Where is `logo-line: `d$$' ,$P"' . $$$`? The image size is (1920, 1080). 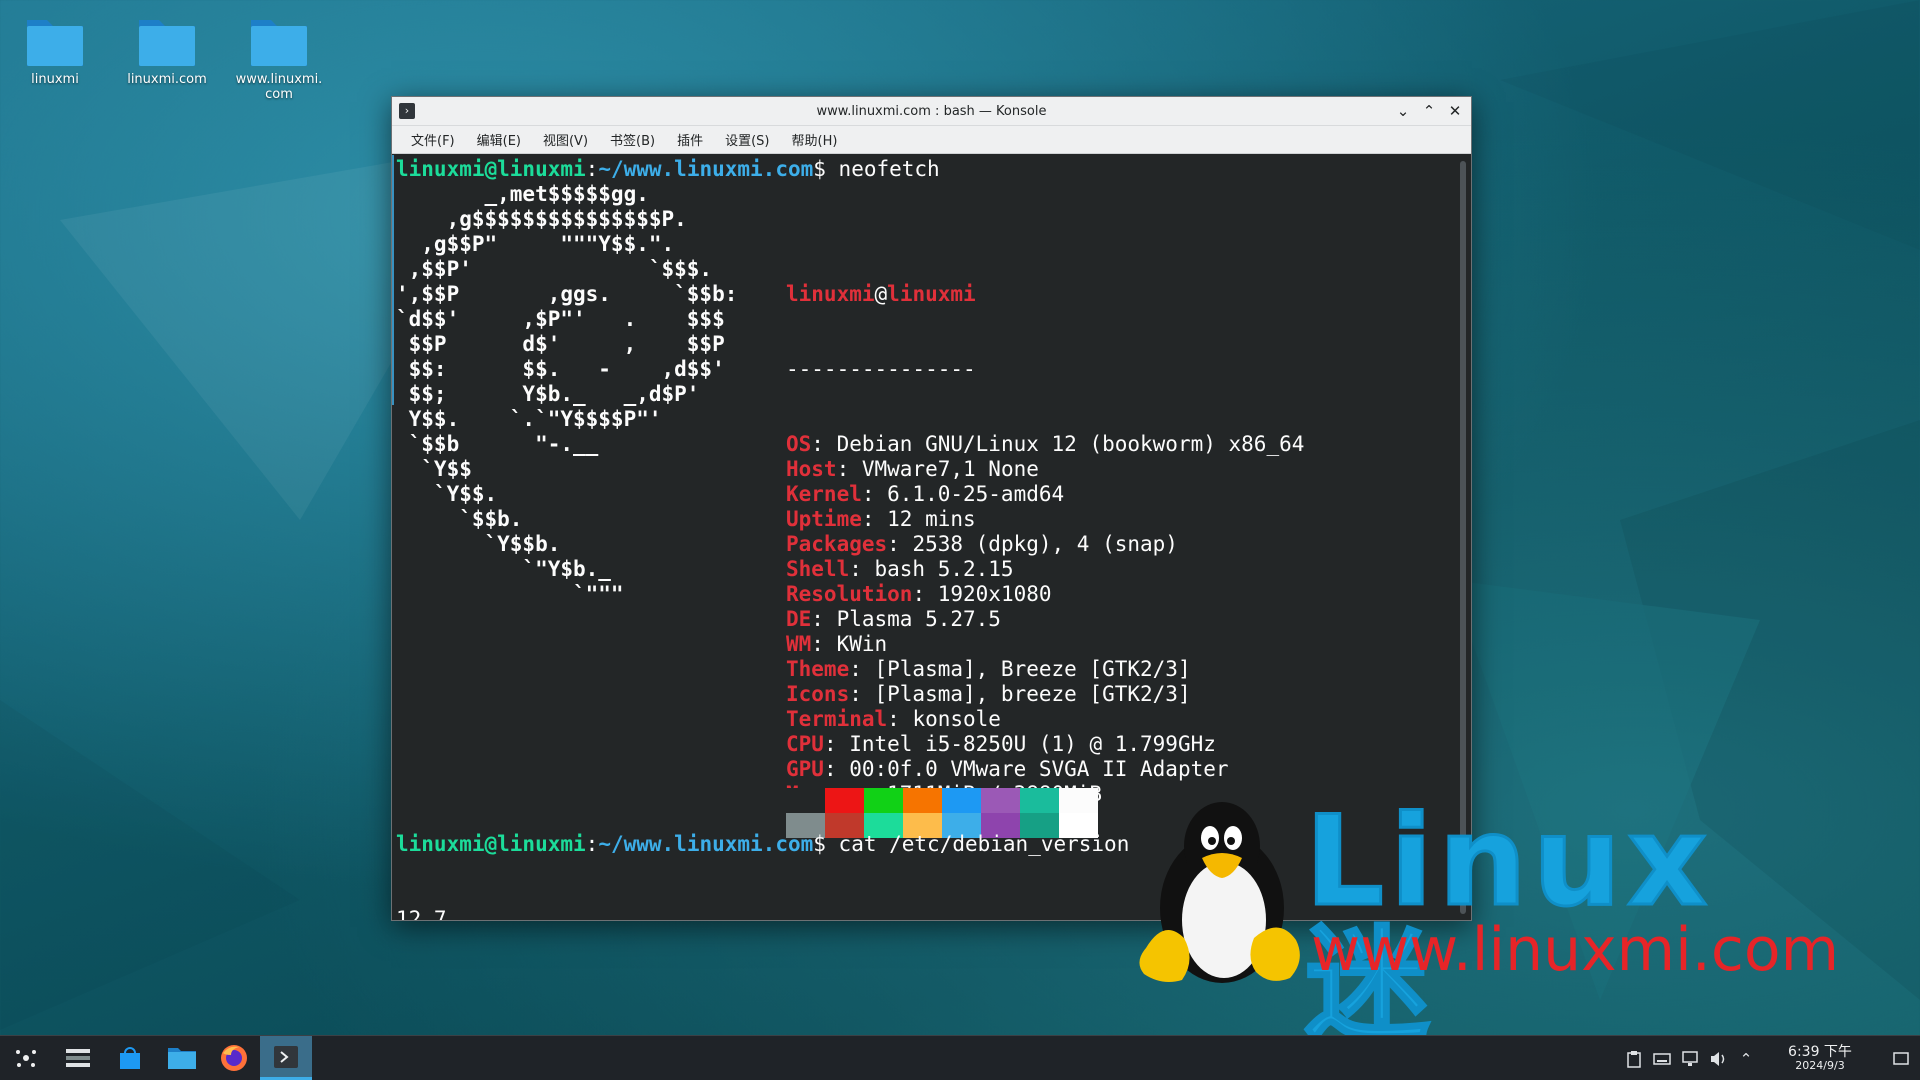
logo-line: `d$$' ,$P"' . $$$ is located at coordinates (560, 319).